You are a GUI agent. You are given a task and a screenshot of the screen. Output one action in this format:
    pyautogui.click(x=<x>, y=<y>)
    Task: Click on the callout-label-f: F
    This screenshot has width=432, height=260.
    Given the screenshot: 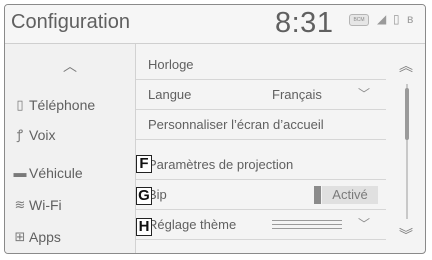 What is the action you would take?
    pyautogui.click(x=144, y=164)
    